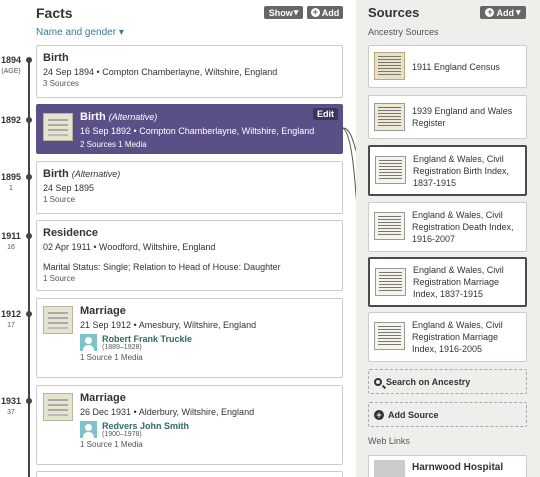 This screenshot has height=477, width=540. I want to click on timeline-year: 1892, so click(11, 120).